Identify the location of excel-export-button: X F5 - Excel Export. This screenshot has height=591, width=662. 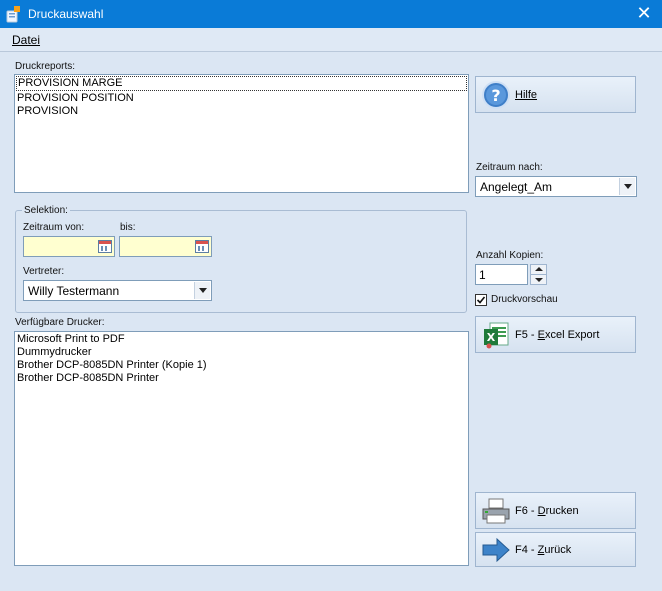
(555, 334).